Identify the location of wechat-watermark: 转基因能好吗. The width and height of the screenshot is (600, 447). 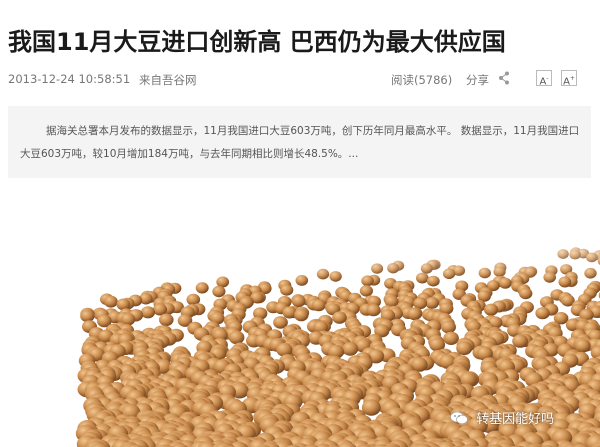
(502, 419).